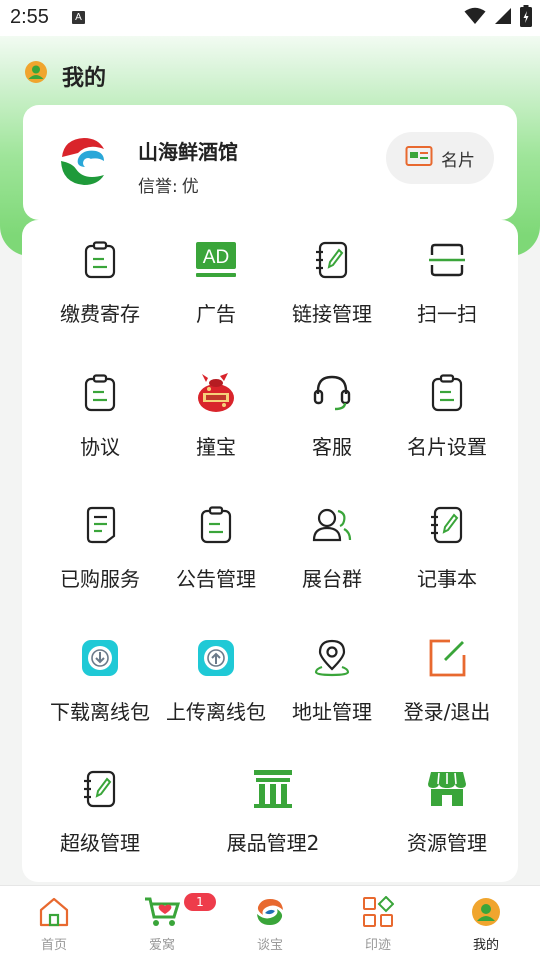 The image size is (540, 960). What do you see at coordinates (447, 547) in the screenshot?
I see `menu-item-notepad: 记事本` at bounding box center [447, 547].